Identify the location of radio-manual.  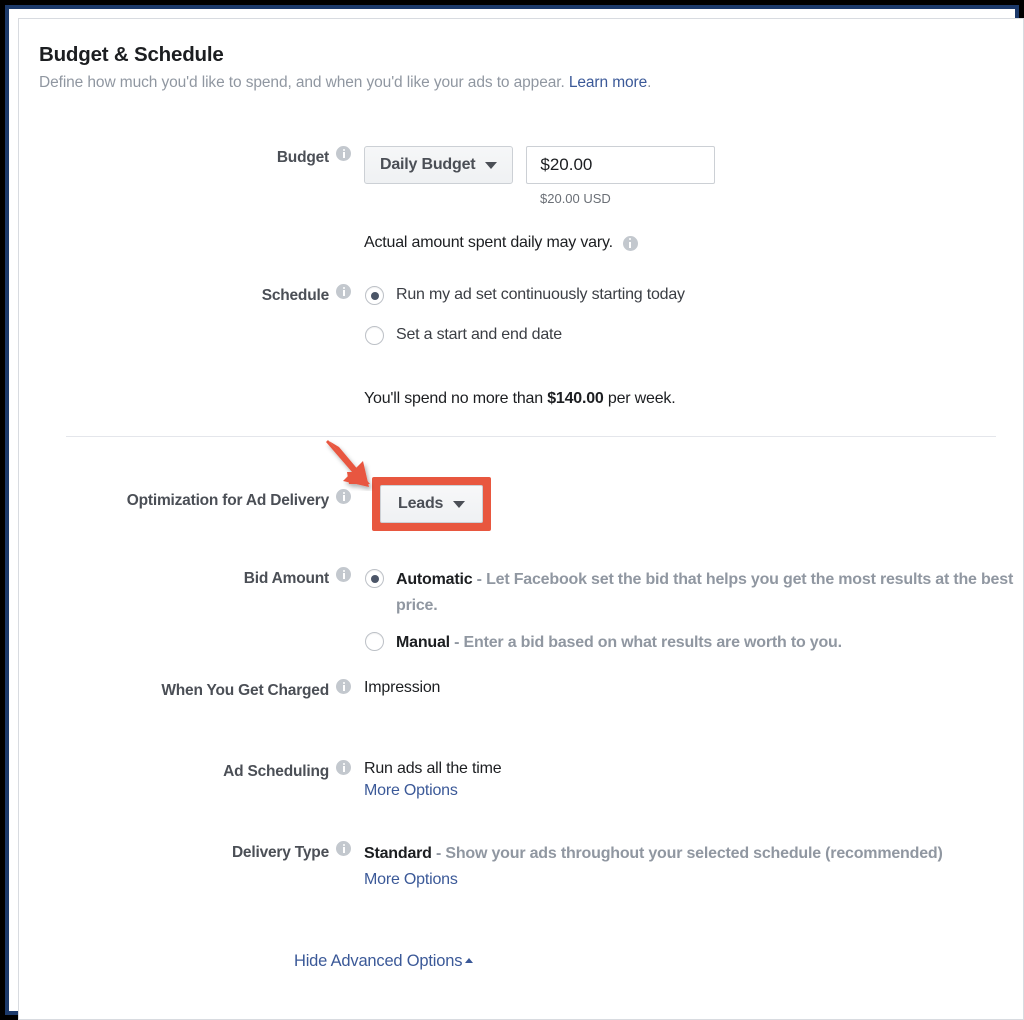
(374, 641).